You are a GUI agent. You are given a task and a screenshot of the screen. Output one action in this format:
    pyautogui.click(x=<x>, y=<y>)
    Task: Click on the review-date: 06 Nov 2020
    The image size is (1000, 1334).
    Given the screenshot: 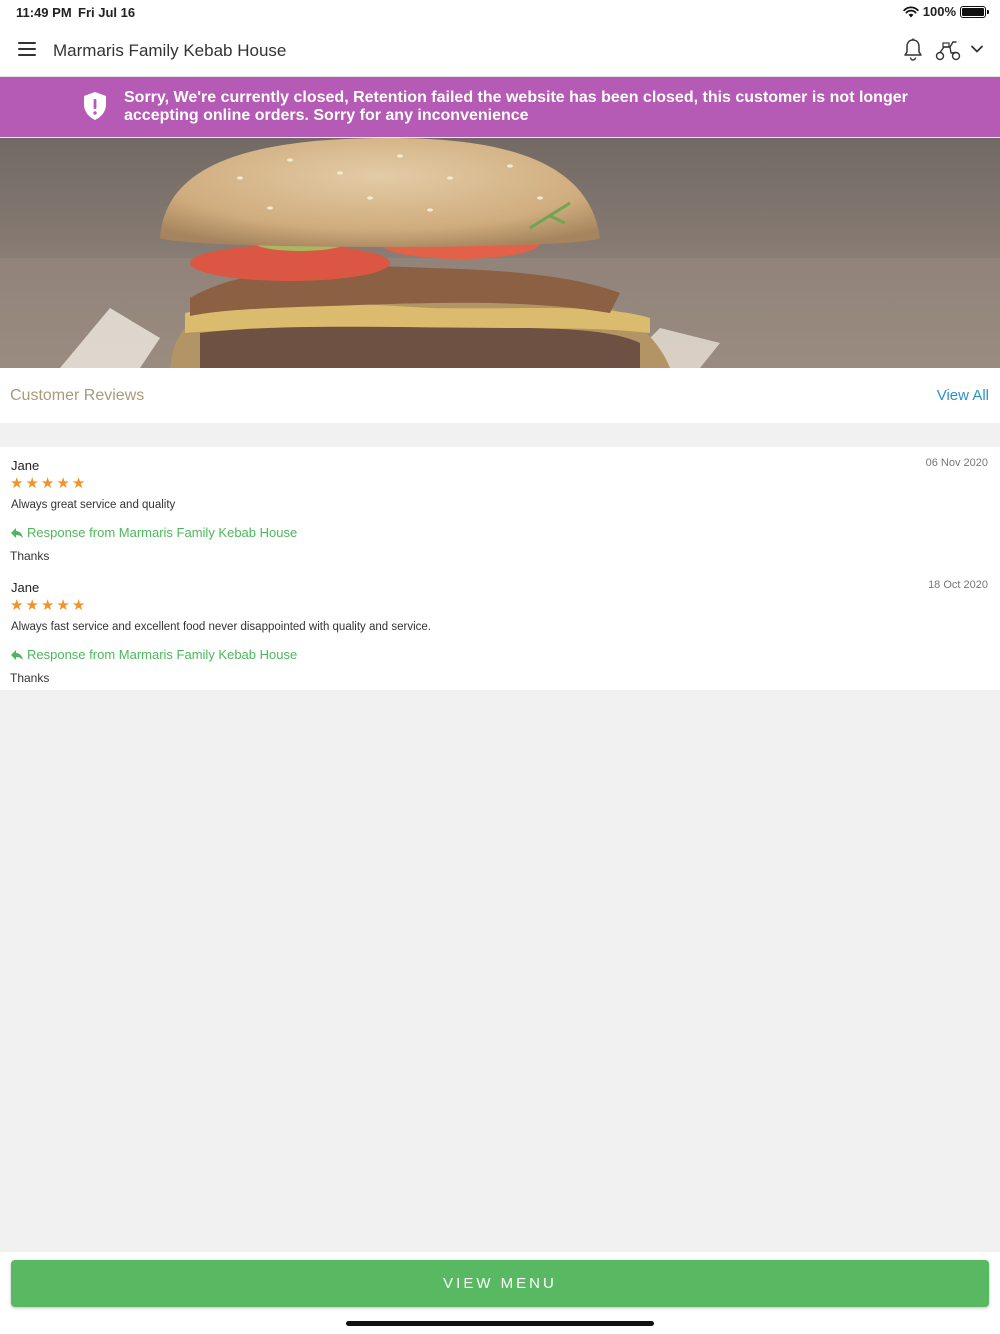 What is the action you would take?
    pyautogui.click(x=956, y=463)
    